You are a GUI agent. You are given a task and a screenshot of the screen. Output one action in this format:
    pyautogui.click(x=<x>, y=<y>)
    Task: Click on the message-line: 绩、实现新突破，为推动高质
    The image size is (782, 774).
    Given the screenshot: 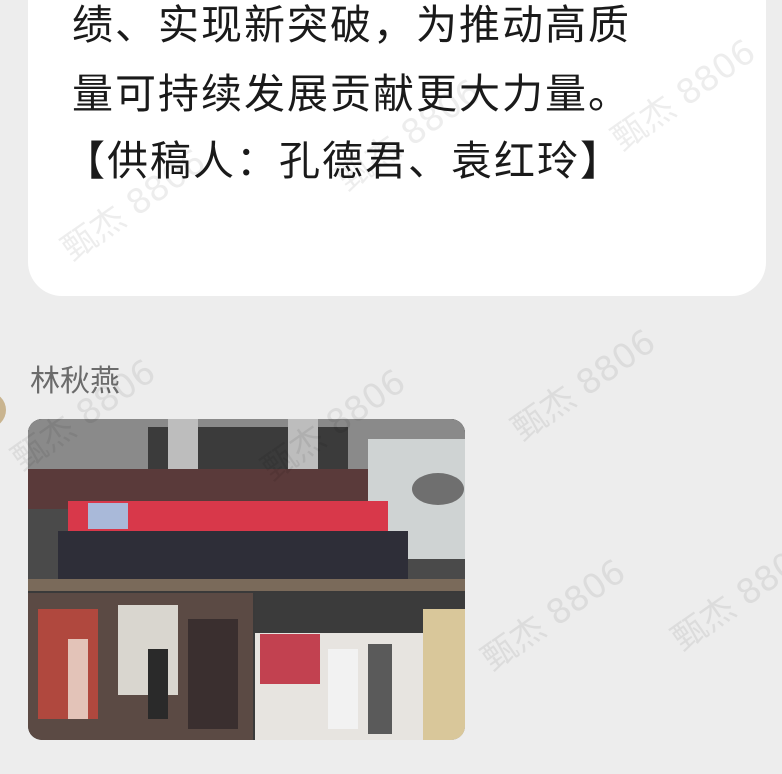 What is the action you would take?
    pyautogui.click(x=351, y=25)
    